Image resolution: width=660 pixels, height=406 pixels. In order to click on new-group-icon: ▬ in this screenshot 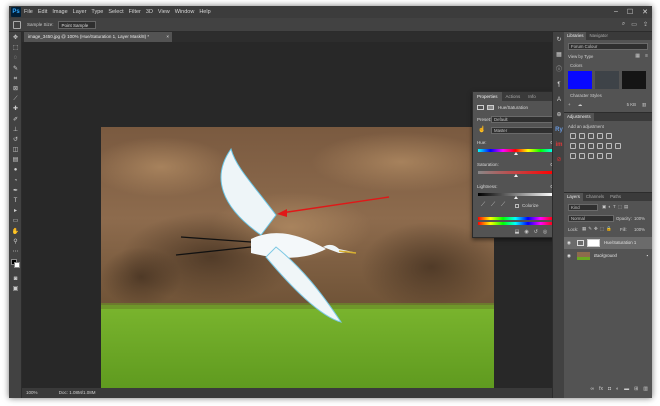, I will do `click(626, 390)`.